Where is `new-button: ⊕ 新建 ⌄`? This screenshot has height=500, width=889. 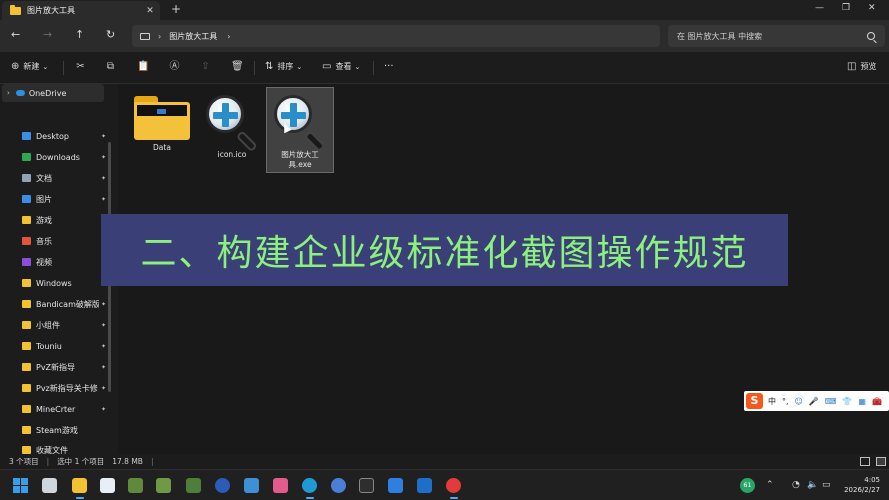 new-button: ⊕ 新建 ⌄ is located at coordinates (29, 66).